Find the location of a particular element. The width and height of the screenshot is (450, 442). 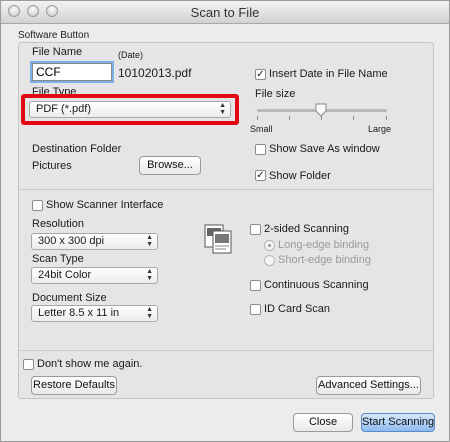

show-save-as-checkbox is located at coordinates (260, 149).